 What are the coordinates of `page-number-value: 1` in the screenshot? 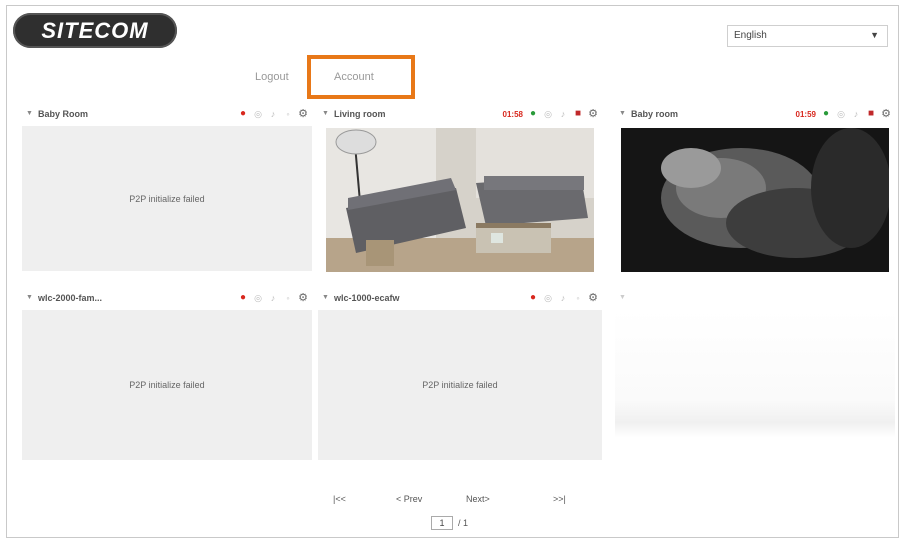 It's located at (442, 523).